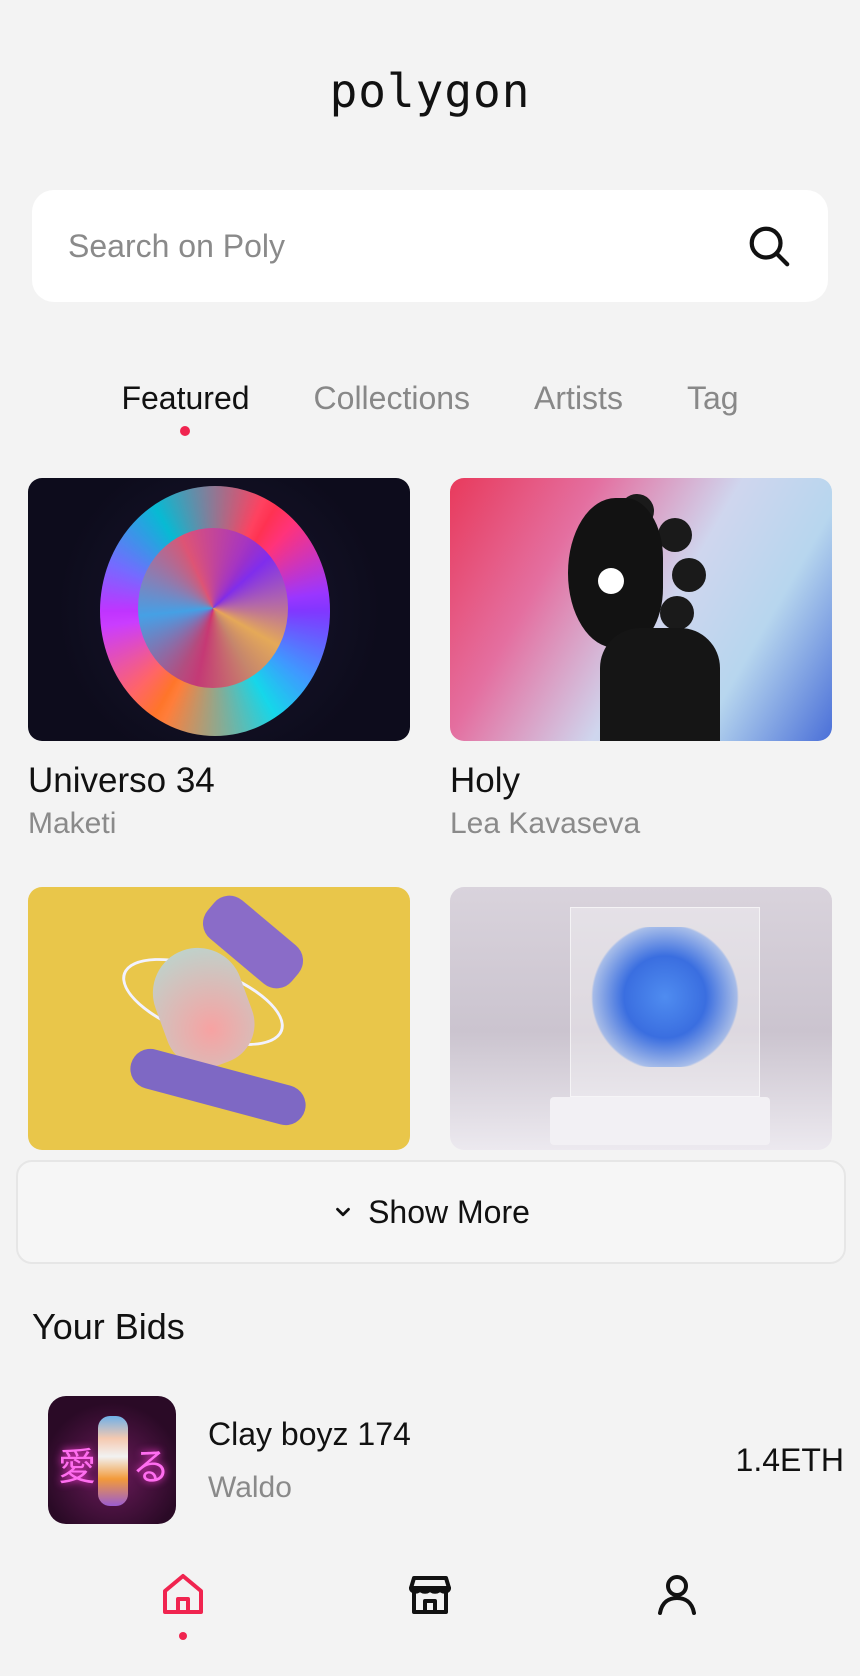 The height and width of the screenshot is (1676, 860). I want to click on search-input, so click(407, 246).